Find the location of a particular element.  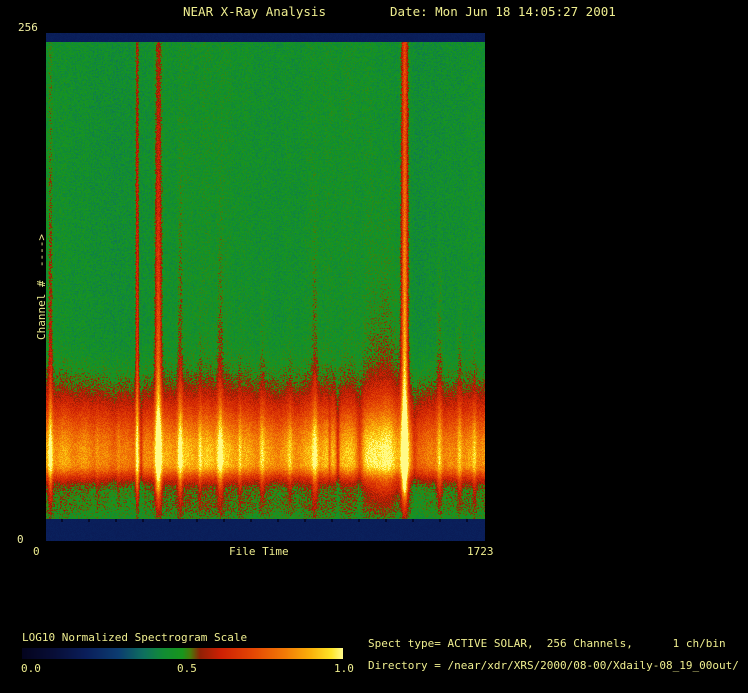

colorbar-tick-max: 1.0 is located at coordinates (344, 668).